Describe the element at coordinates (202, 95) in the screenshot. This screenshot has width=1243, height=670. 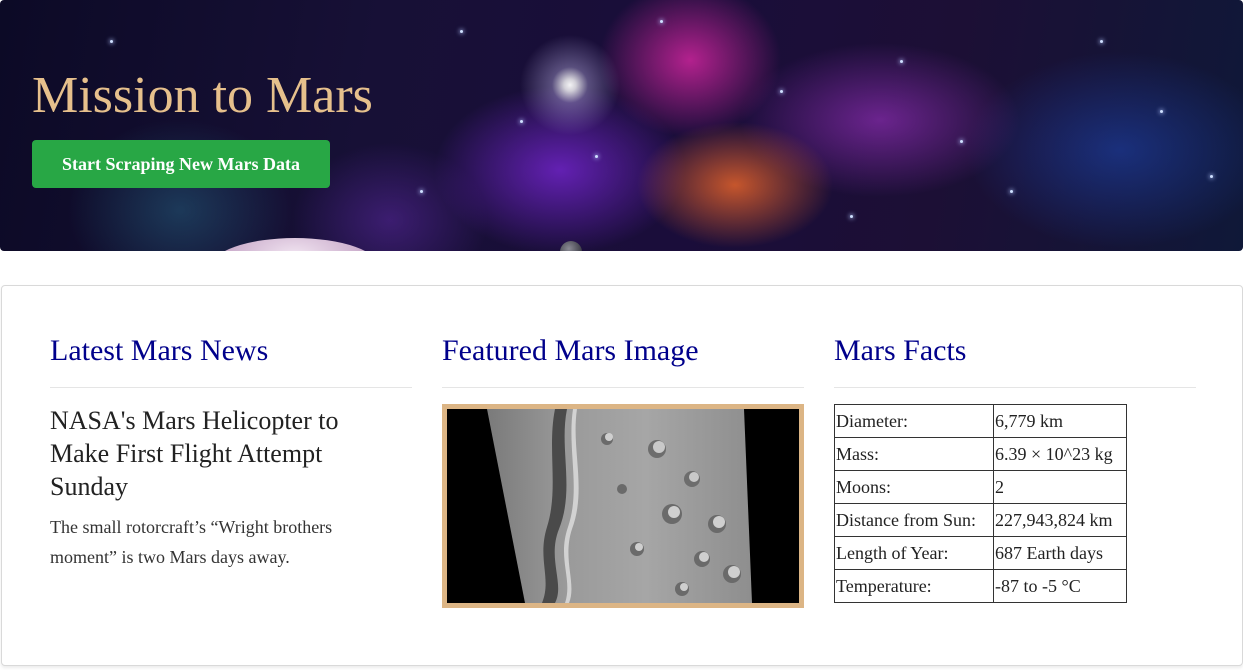
I see `page-title: Mission to Mars` at that location.